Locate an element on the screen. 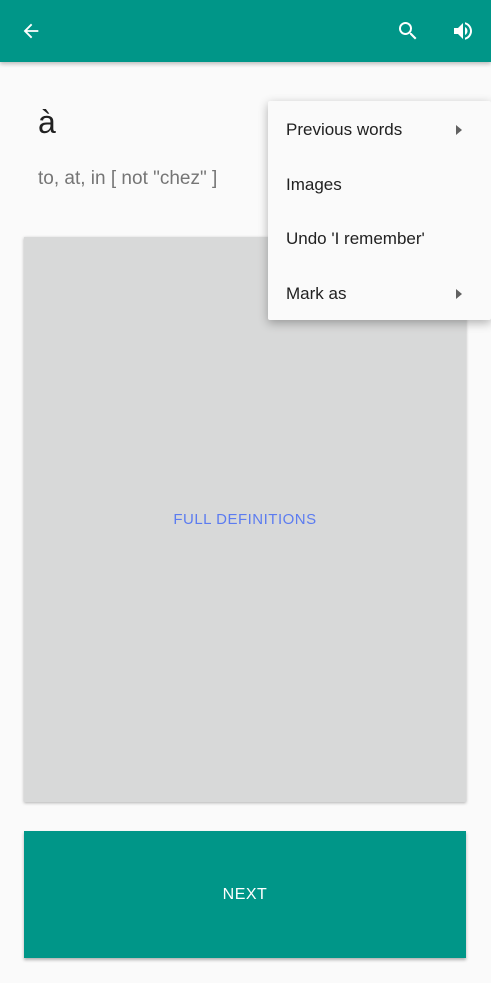 The image size is (491, 983). word-meaning: to, at, in [ not "chez" ] is located at coordinates (128, 178).